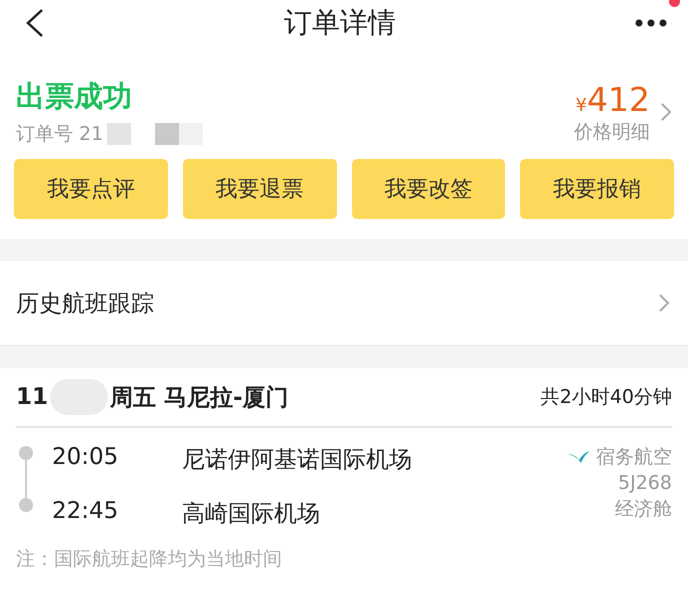  I want to click on currency-sign: ¥, so click(581, 105).